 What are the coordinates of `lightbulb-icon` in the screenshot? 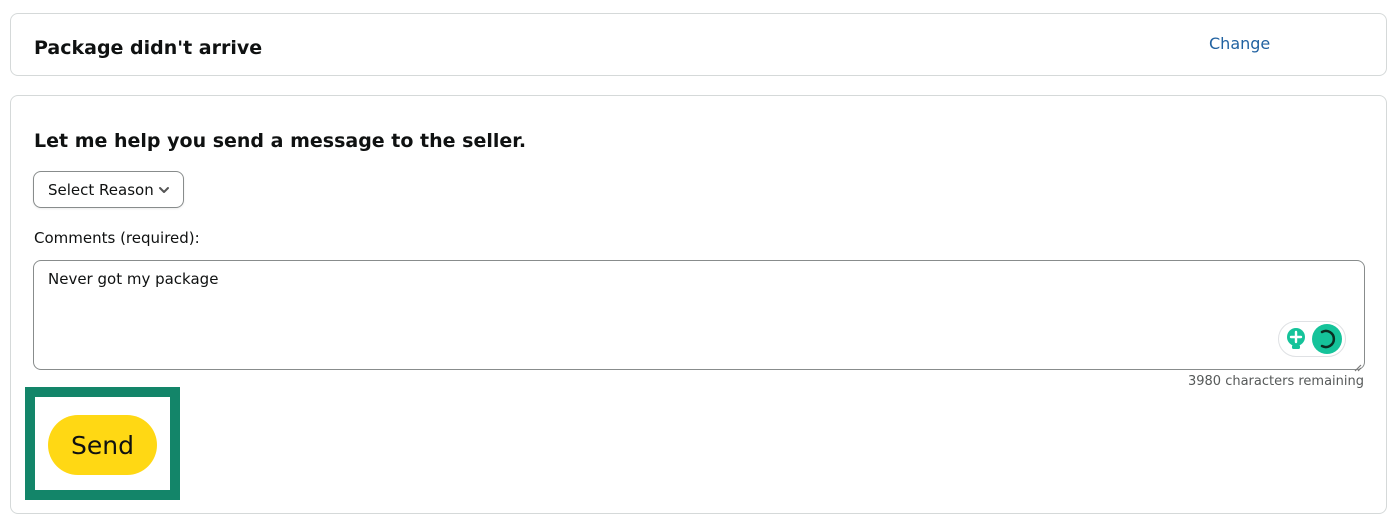 It's located at (1296, 339).